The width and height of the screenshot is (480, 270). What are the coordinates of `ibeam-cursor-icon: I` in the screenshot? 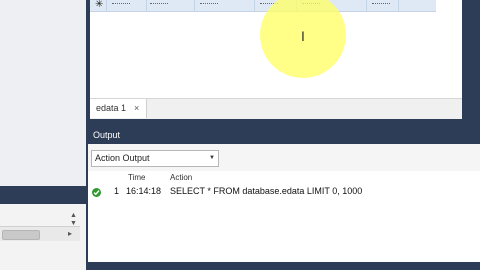 It's located at (303, 36).